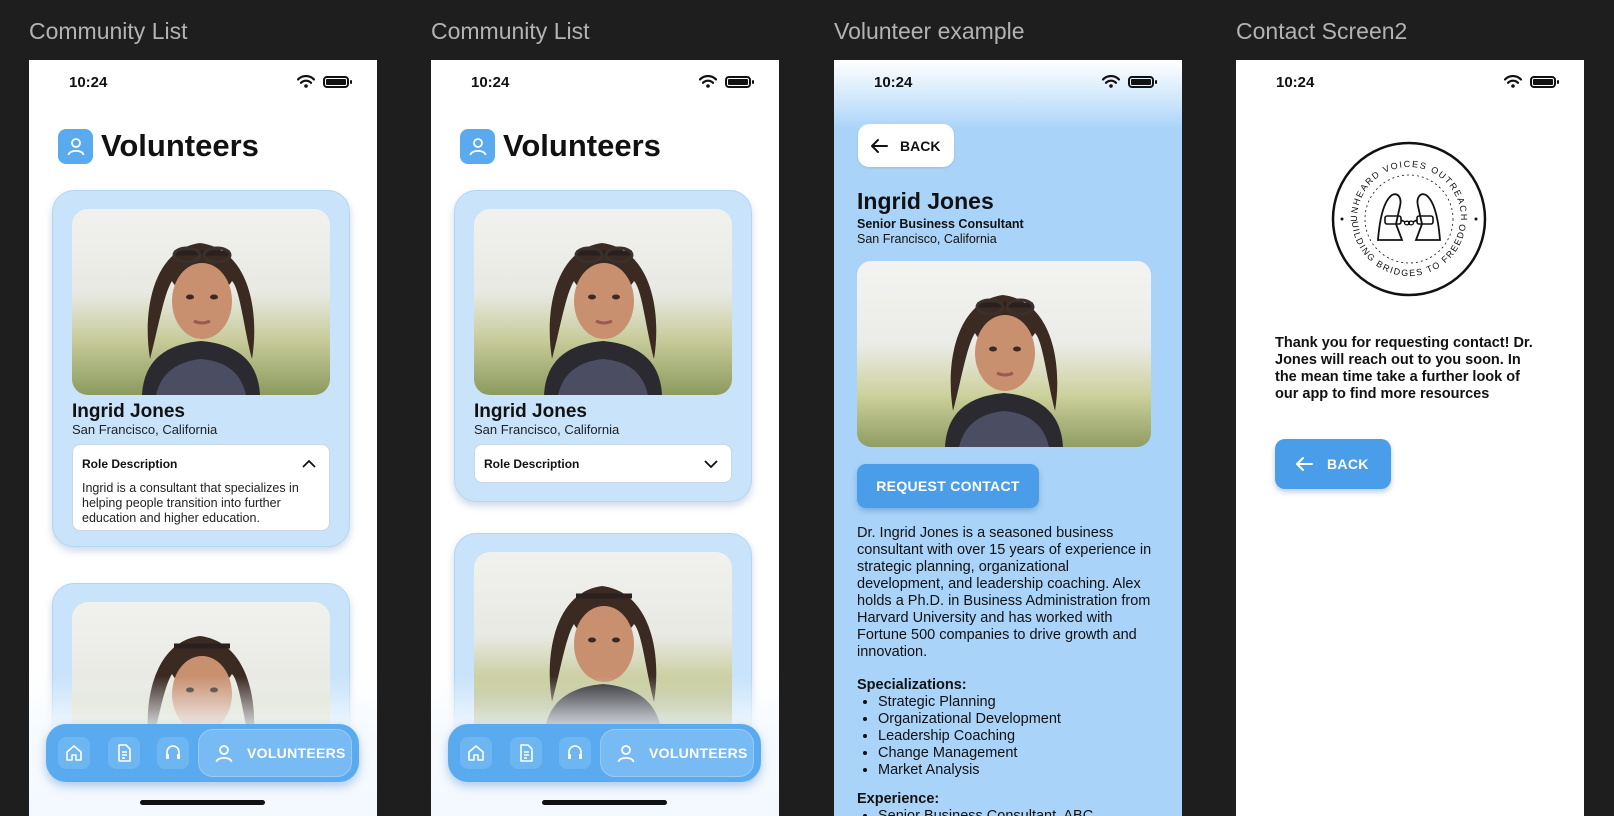 The height and width of the screenshot is (816, 1614). I want to click on frame-title-community-list-1: Community List, so click(108, 31).